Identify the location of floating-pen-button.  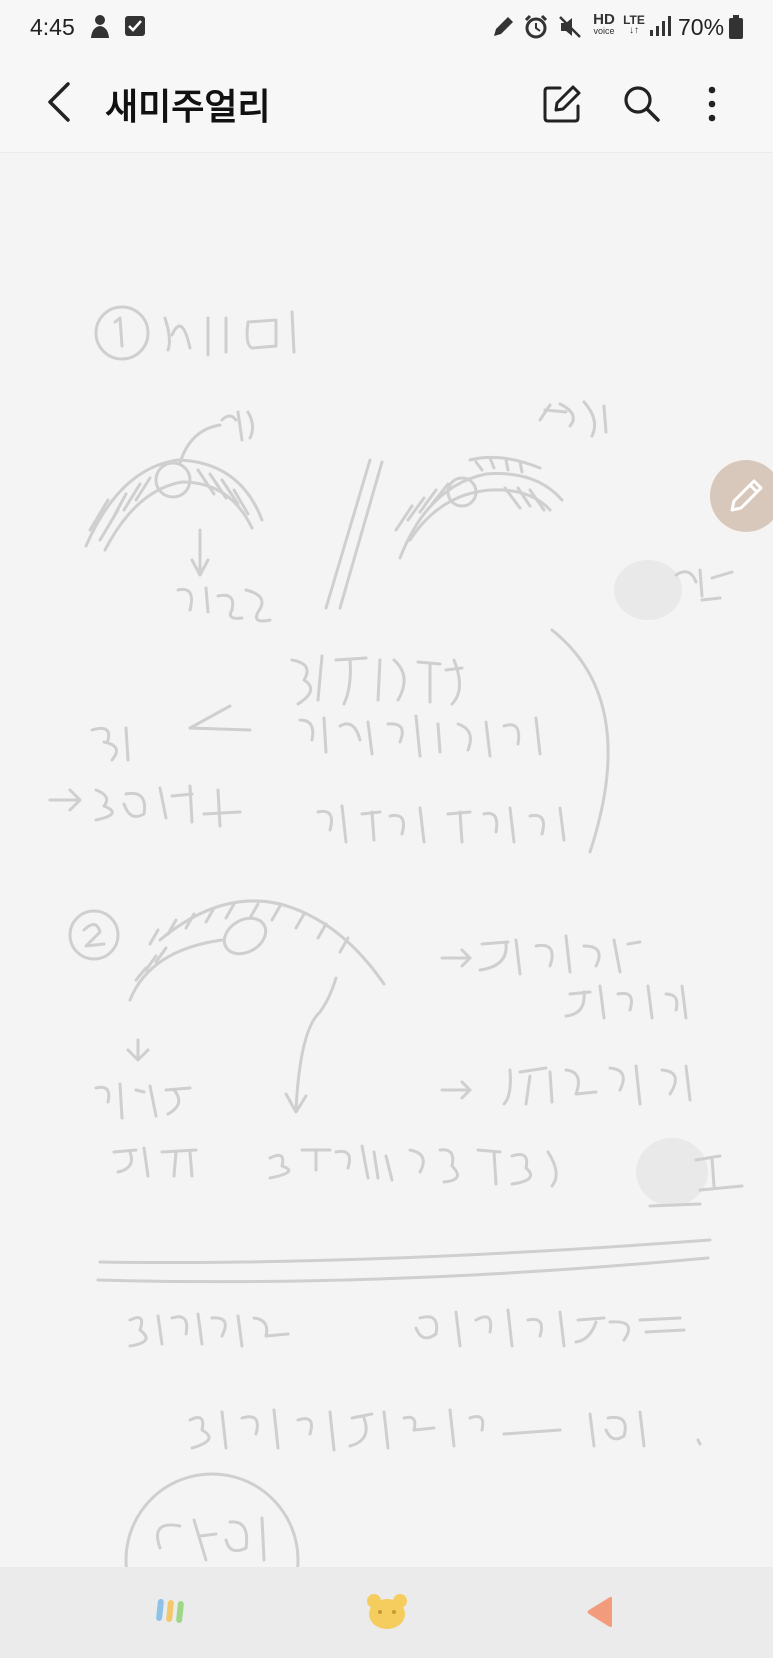
(741, 496).